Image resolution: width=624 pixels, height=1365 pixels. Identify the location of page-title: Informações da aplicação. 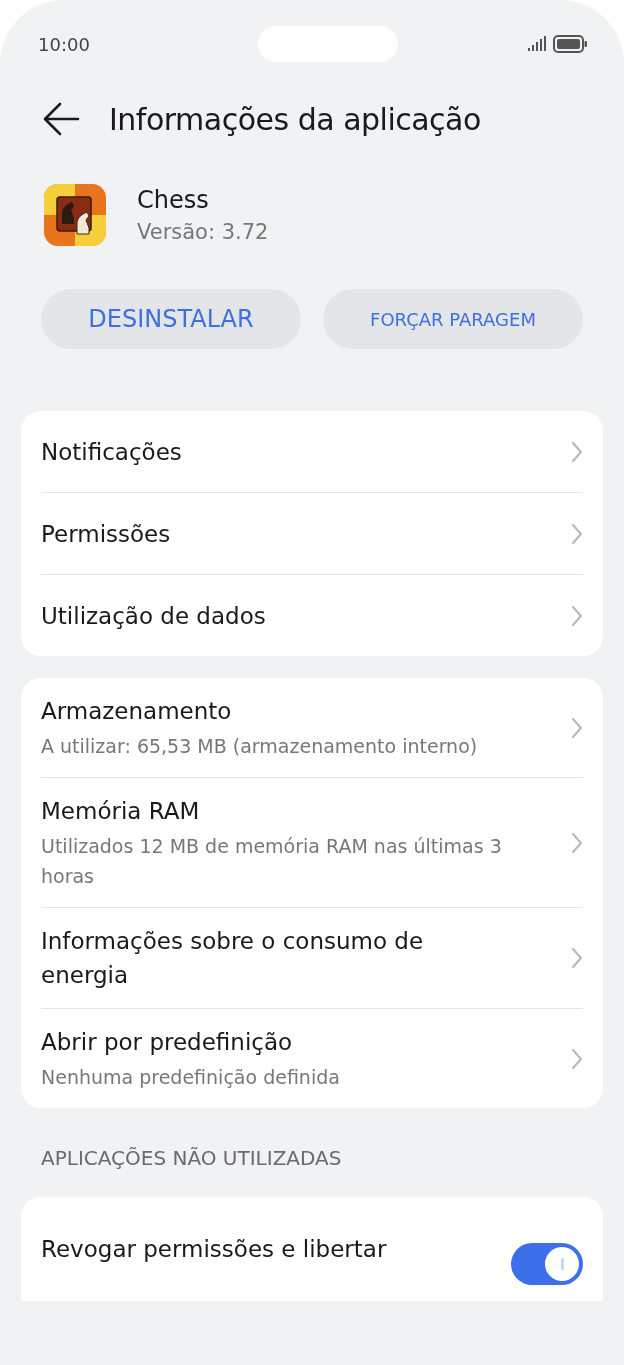
(295, 119).